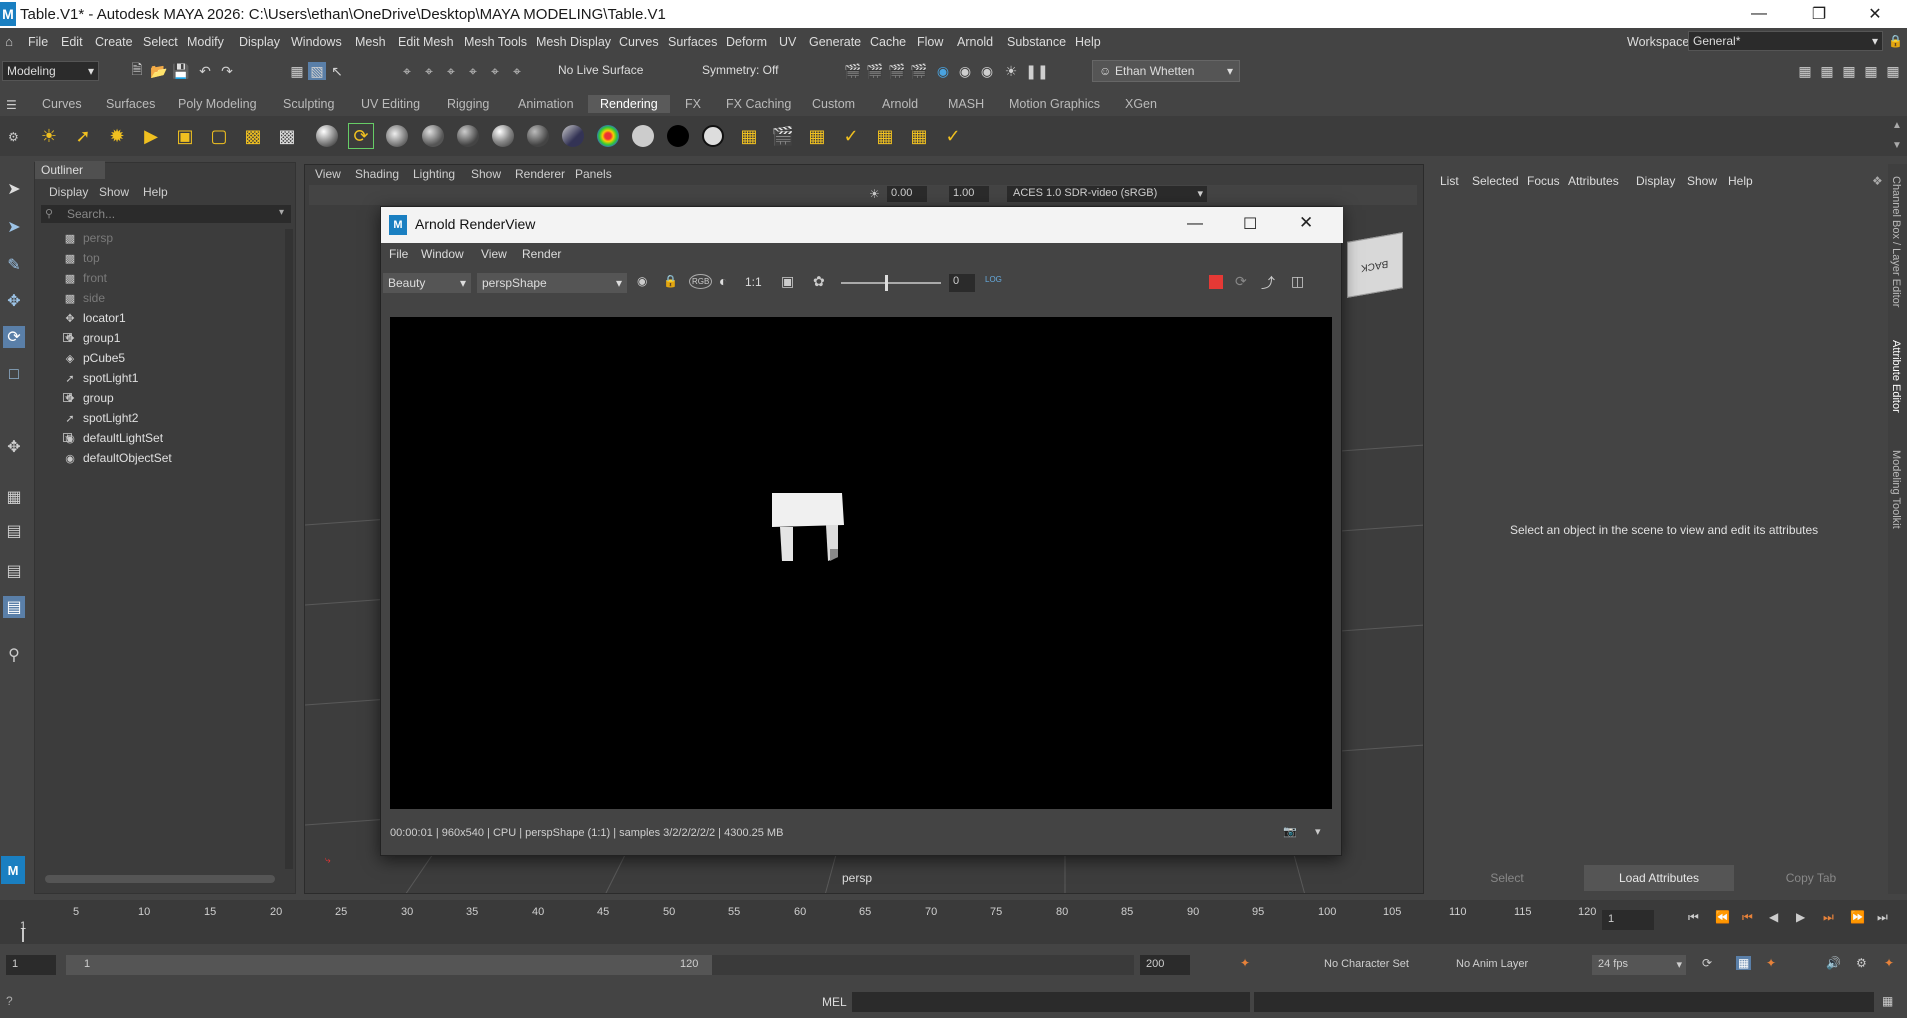  What do you see at coordinates (14, 375) in the screenshot?
I see `scale-tool-icon: □` at bounding box center [14, 375].